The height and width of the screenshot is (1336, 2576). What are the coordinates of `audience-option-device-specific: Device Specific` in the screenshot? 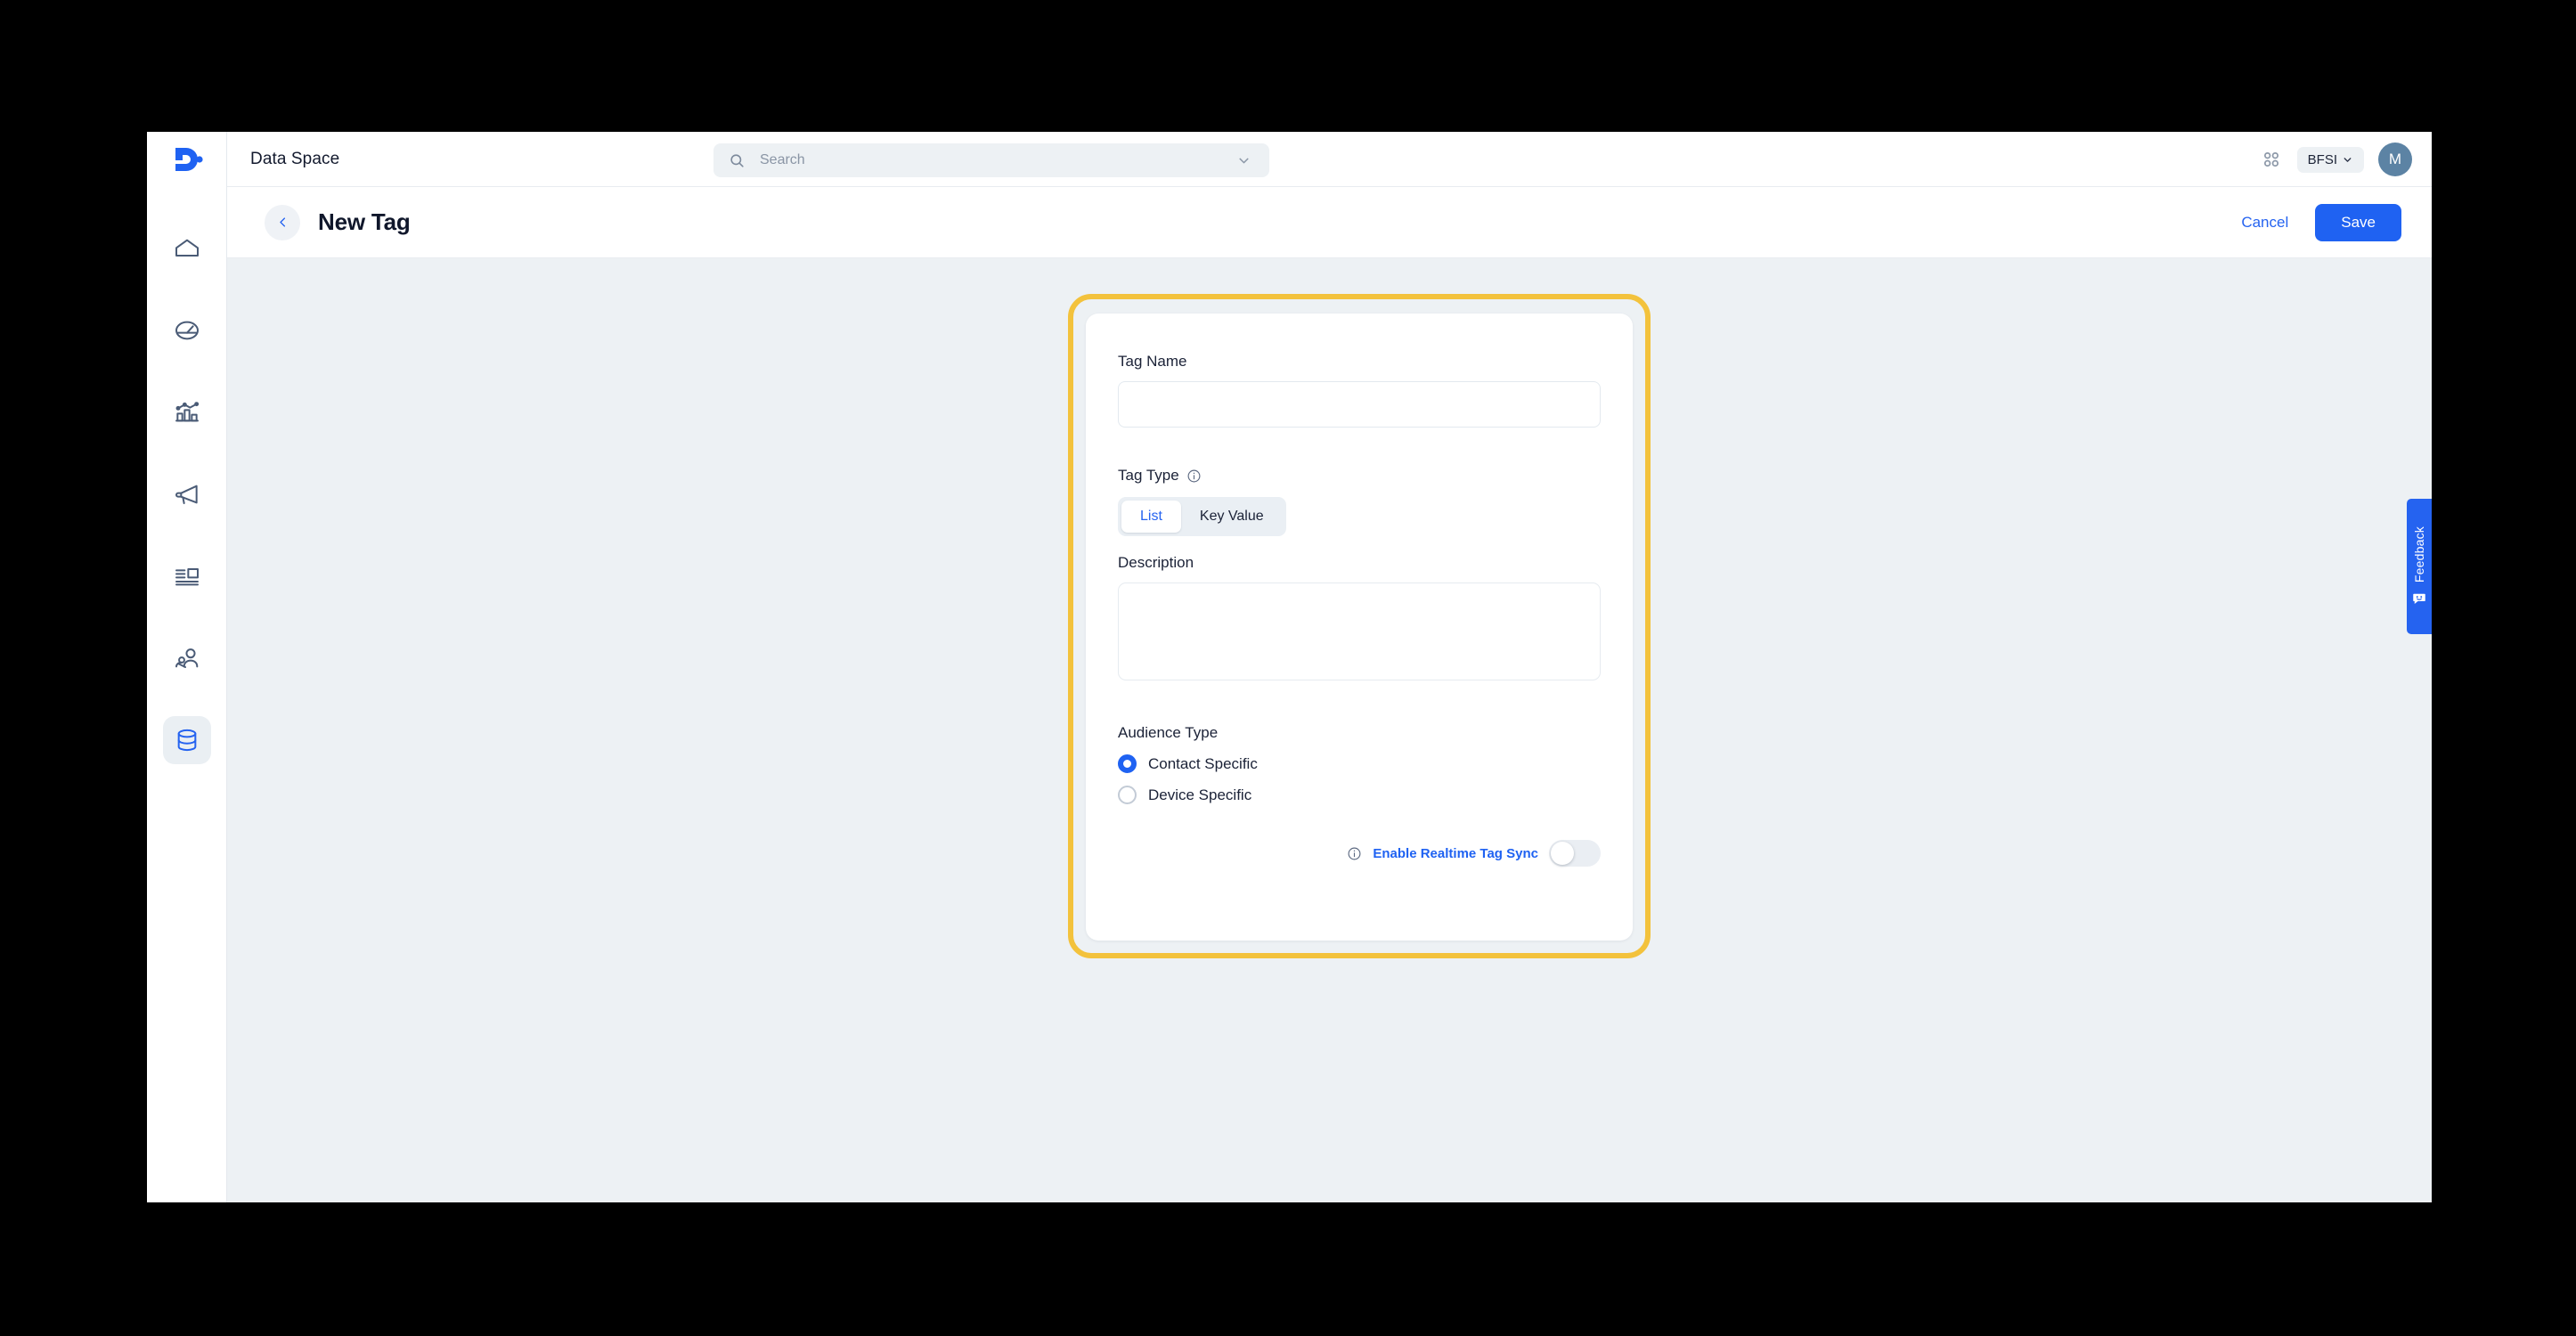 It's located at (1360, 795).